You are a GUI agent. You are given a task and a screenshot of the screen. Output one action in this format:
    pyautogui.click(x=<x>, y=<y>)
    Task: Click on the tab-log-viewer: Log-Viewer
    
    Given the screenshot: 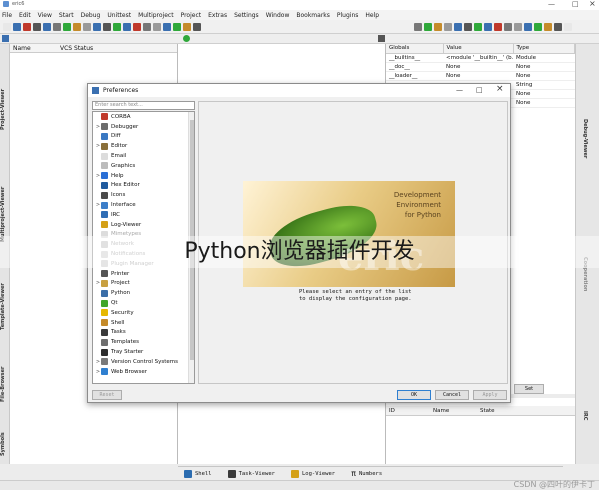 What is the action you would take?
    pyautogui.click(x=313, y=473)
    